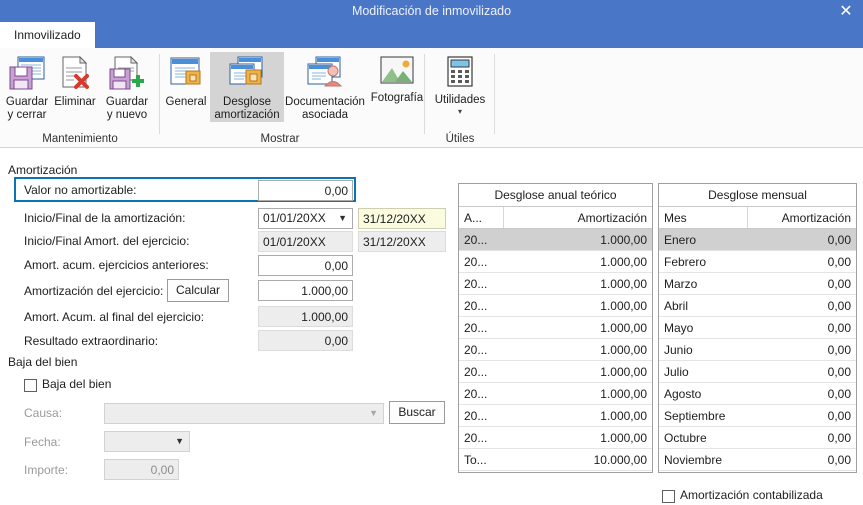 The width and height of the screenshot is (863, 505). I want to click on buscar-button: Buscar, so click(417, 412).